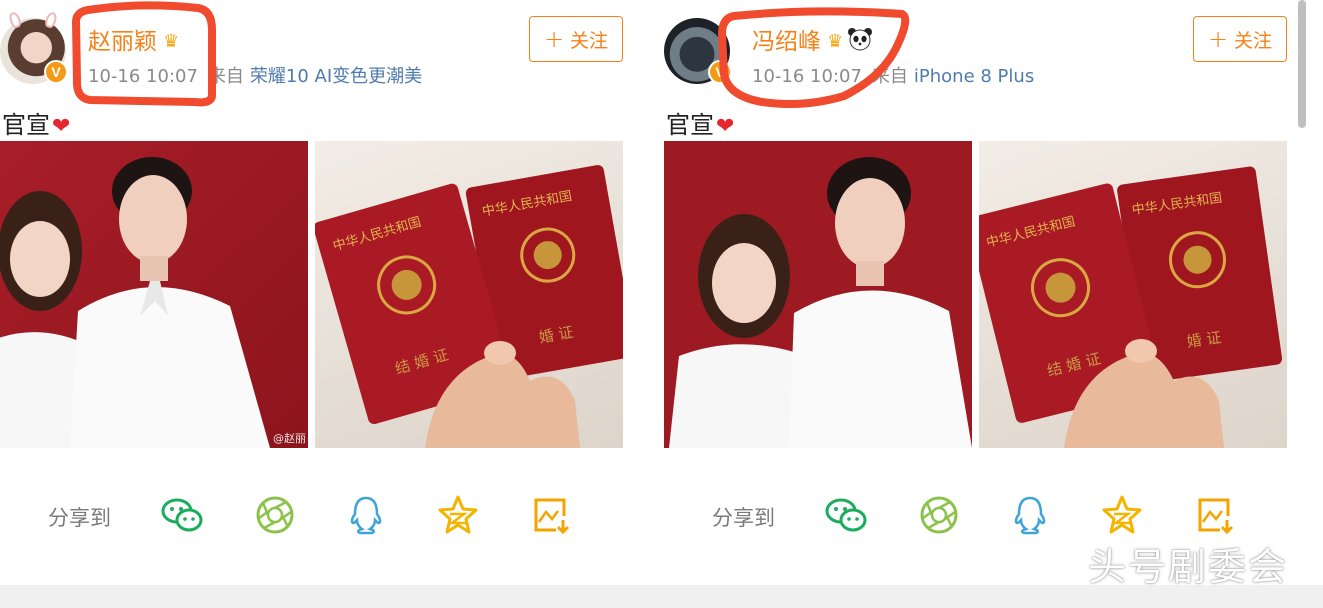 The height and width of the screenshot is (608, 1323). What do you see at coordinates (289, 438) in the screenshot?
I see `image-watermark: @赵丽` at bounding box center [289, 438].